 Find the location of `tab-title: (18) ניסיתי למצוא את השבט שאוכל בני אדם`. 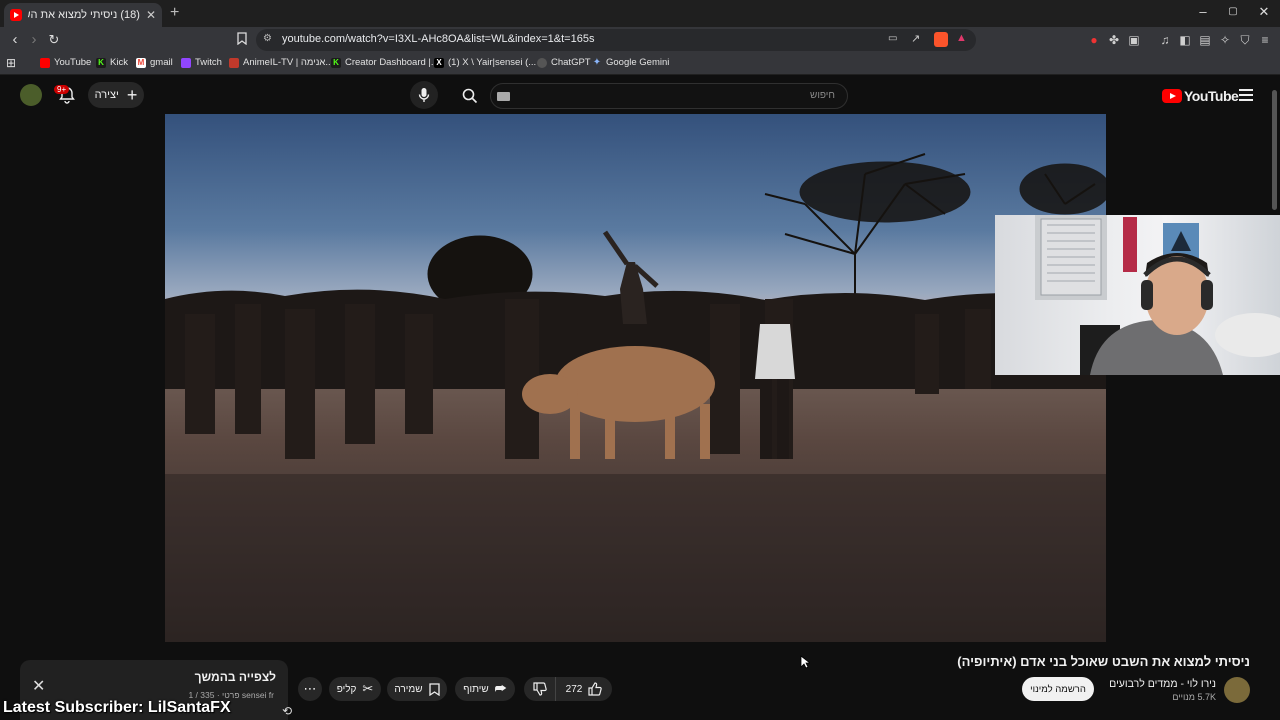

tab-title: (18) ניסיתי למצוא את השבט שאוכל בני אדם is located at coordinates (84, 15).